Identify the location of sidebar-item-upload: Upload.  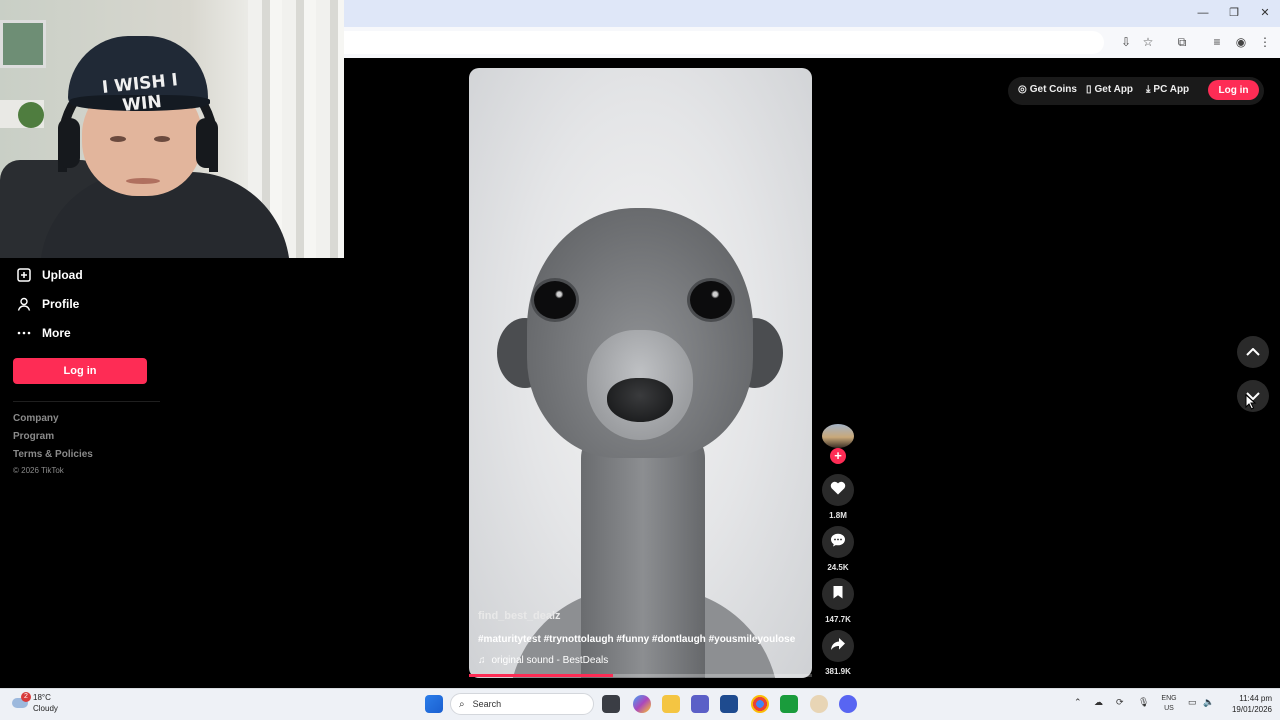
(48, 275).